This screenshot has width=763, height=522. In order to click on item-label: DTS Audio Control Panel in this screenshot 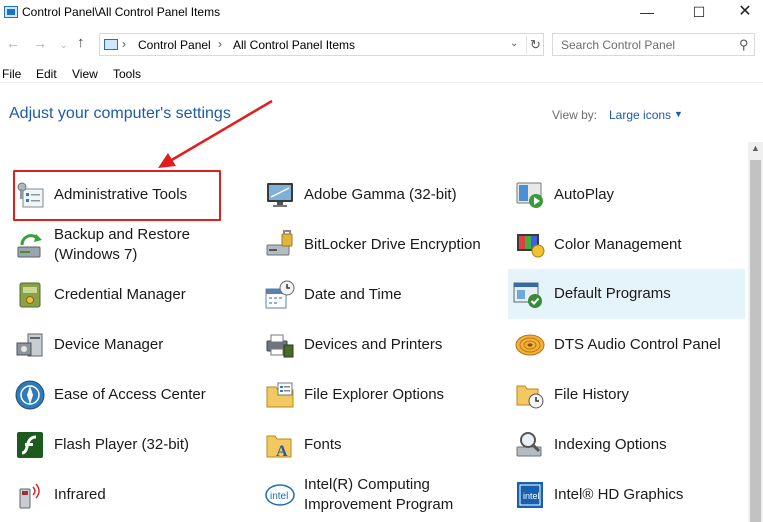, I will do `click(637, 344)`.